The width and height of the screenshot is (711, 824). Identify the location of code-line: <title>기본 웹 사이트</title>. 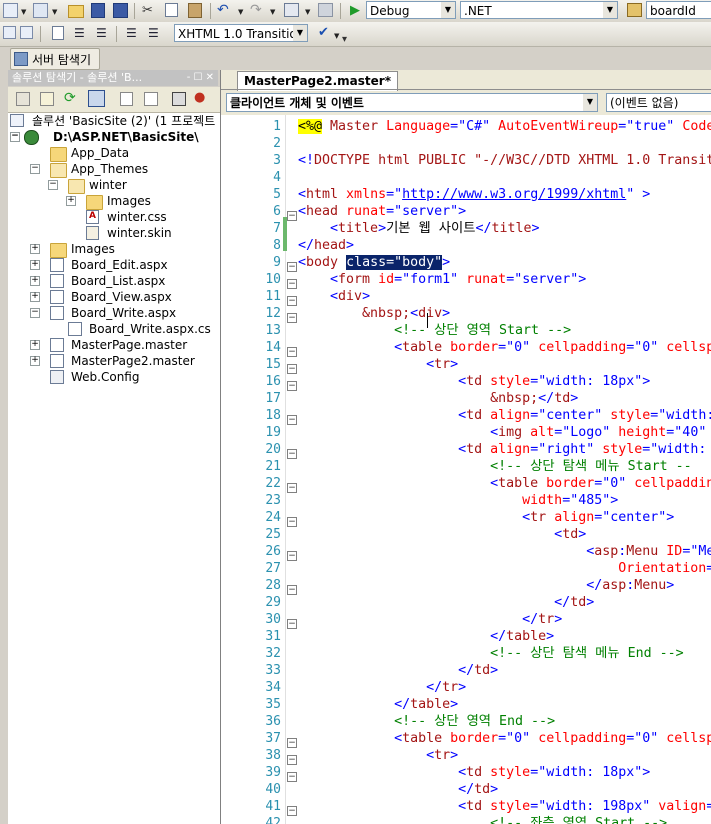
(419, 228).